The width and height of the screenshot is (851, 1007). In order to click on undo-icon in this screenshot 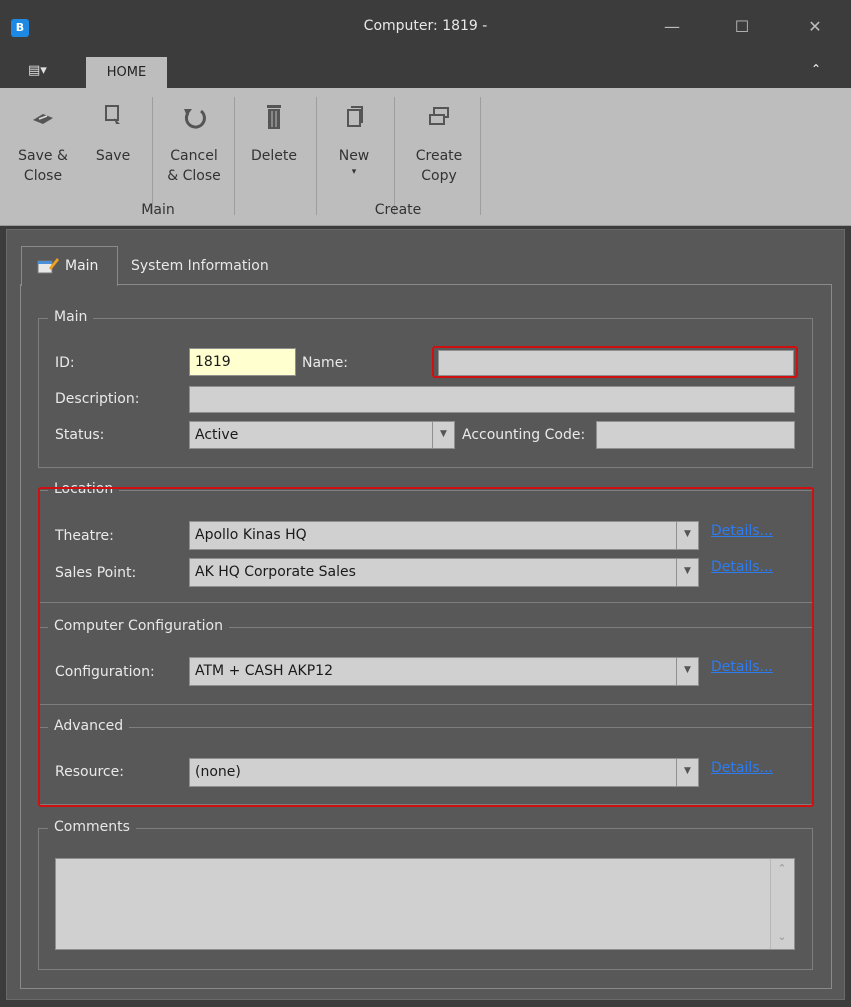, I will do `click(195, 119)`.